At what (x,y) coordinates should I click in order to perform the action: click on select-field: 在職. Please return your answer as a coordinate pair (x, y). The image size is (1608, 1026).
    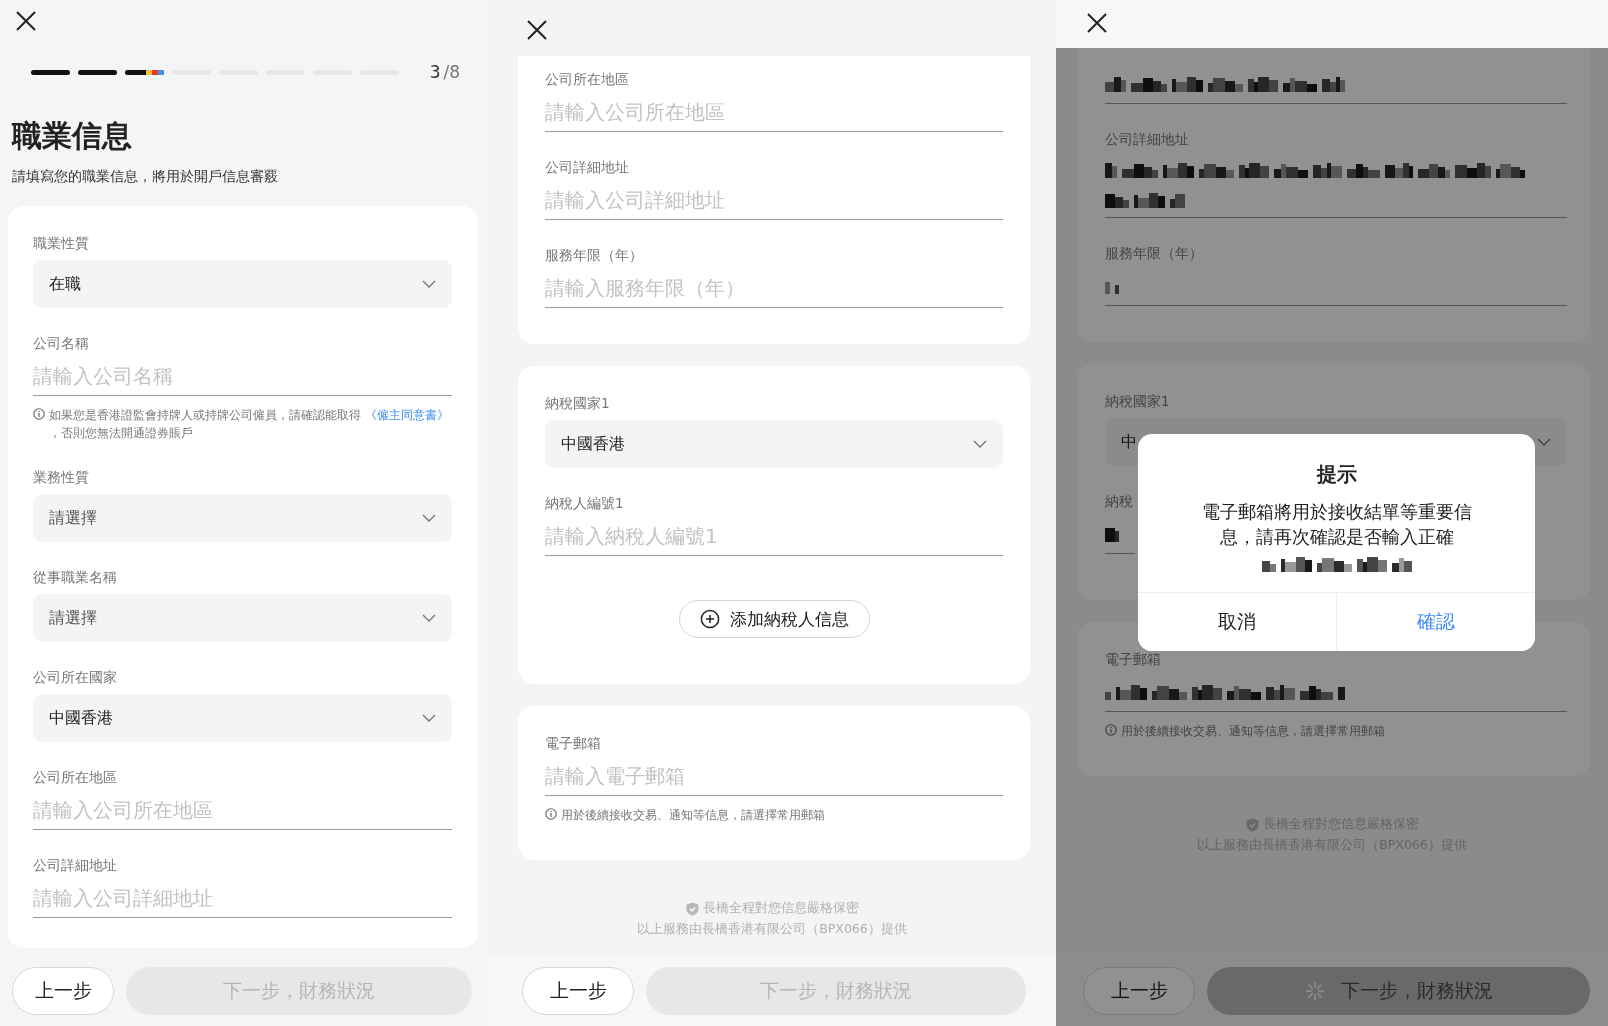
    Looking at the image, I should click on (242, 284).